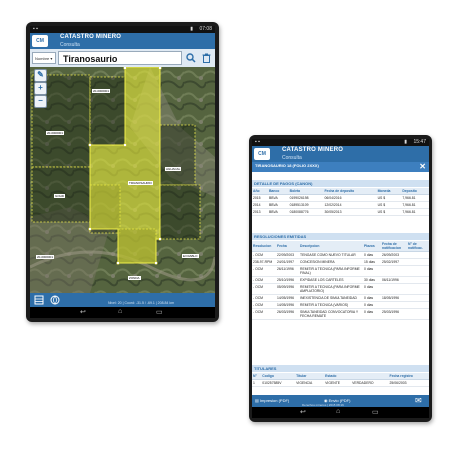  Describe the element at coordinates (310, 383) in the screenshot. I see `cell: VIGENCIA` at that location.